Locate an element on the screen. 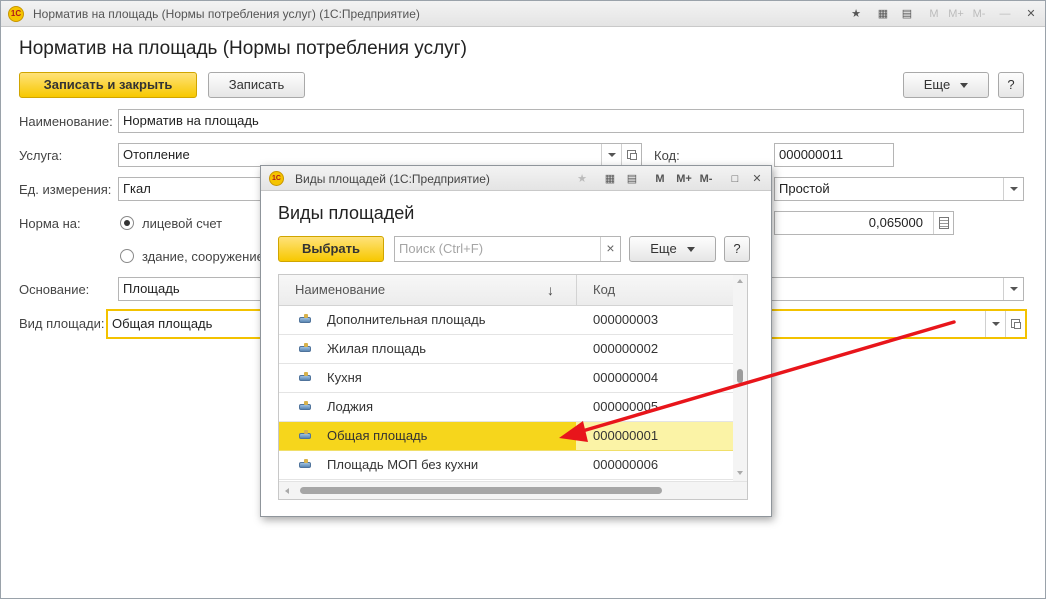  service-value: Отопление is located at coordinates (156, 154).